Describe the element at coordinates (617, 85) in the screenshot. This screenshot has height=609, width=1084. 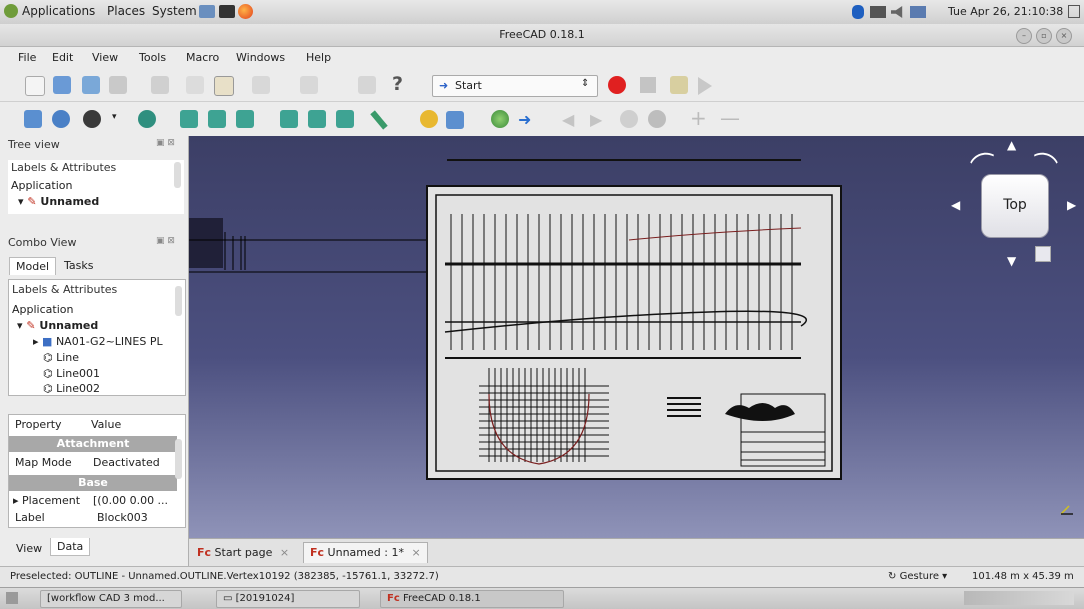
I see `macro-record-icon` at that location.